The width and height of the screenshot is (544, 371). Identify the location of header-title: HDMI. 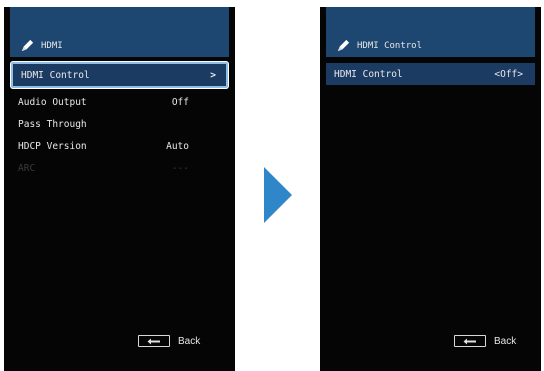
(52, 45).